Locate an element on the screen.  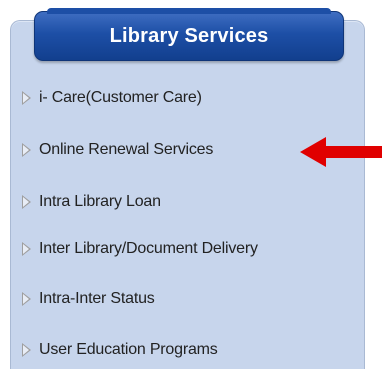
menu-item-online-renewal: Online Renewal Services is located at coordinates (117, 150).